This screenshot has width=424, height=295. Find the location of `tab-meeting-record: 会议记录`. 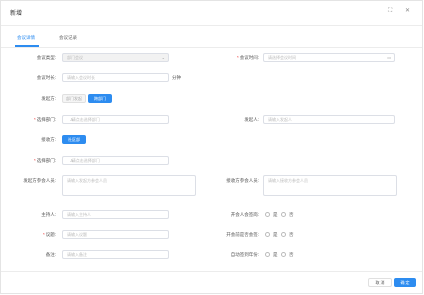

tab-meeting-record: 会议记录 is located at coordinates (68, 38).